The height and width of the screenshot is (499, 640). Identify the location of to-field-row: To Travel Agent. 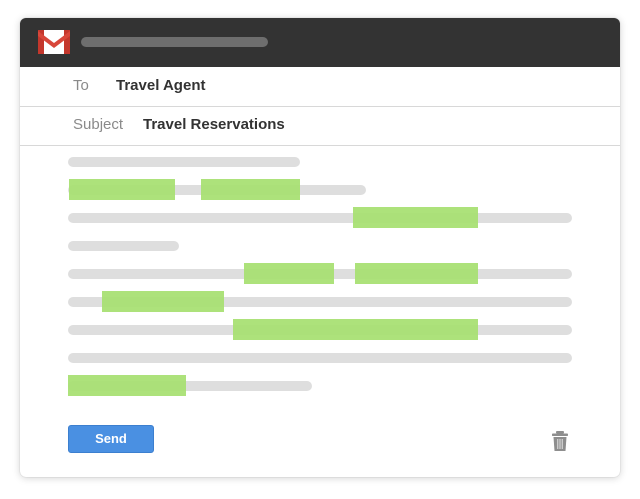
(320, 87).